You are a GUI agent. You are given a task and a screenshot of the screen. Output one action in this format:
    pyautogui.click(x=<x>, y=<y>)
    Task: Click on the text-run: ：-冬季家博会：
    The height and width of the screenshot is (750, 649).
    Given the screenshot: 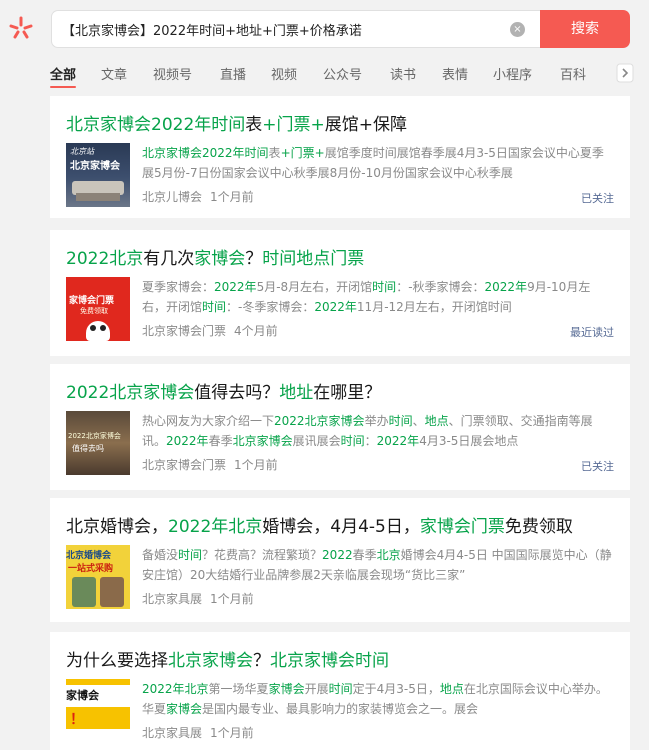 What is the action you would take?
    pyautogui.click(x=270, y=307)
    